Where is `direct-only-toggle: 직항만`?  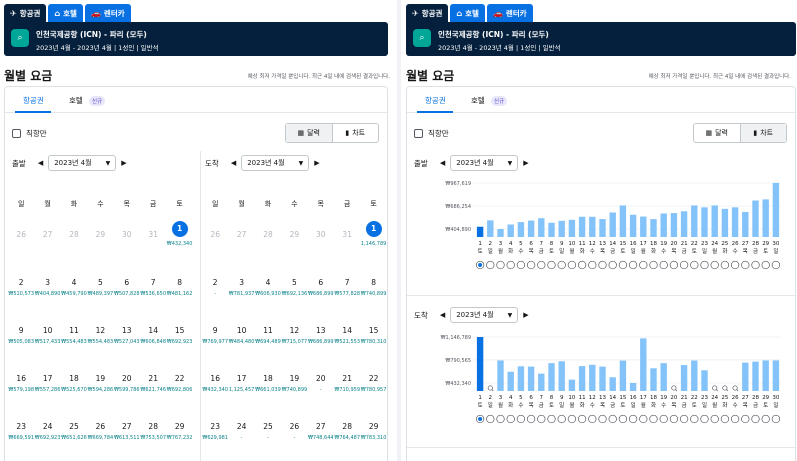 direct-only-toggle: 직항만 is located at coordinates (29, 133).